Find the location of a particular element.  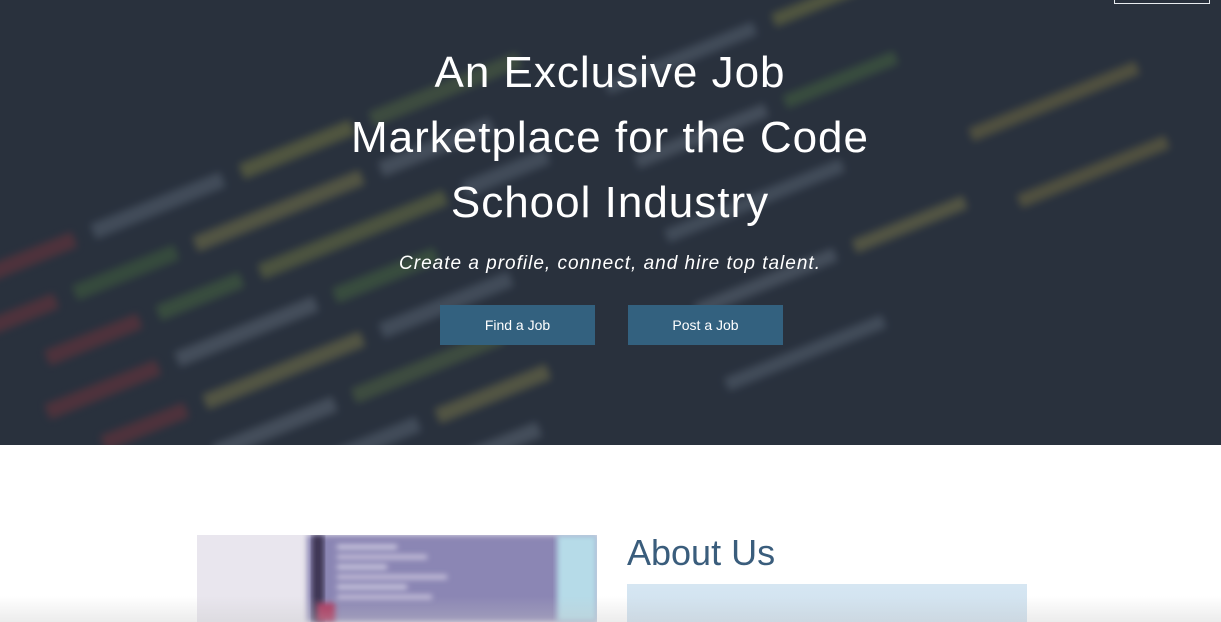

about-panel is located at coordinates (827, 603).